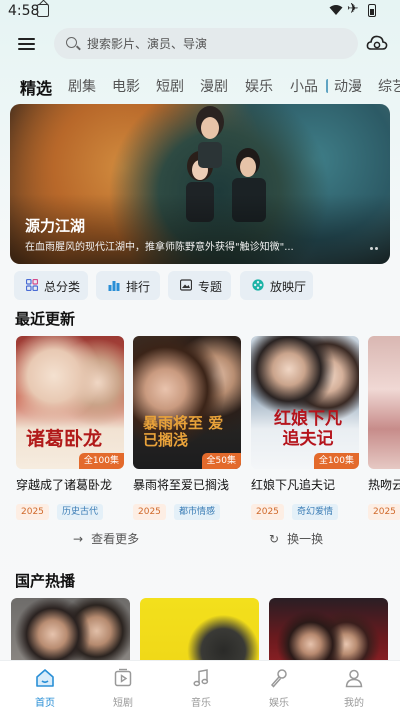 This screenshot has width=400, height=711. What do you see at coordinates (389, 86) in the screenshot?
I see `tab-variety: 综艺` at bounding box center [389, 86].